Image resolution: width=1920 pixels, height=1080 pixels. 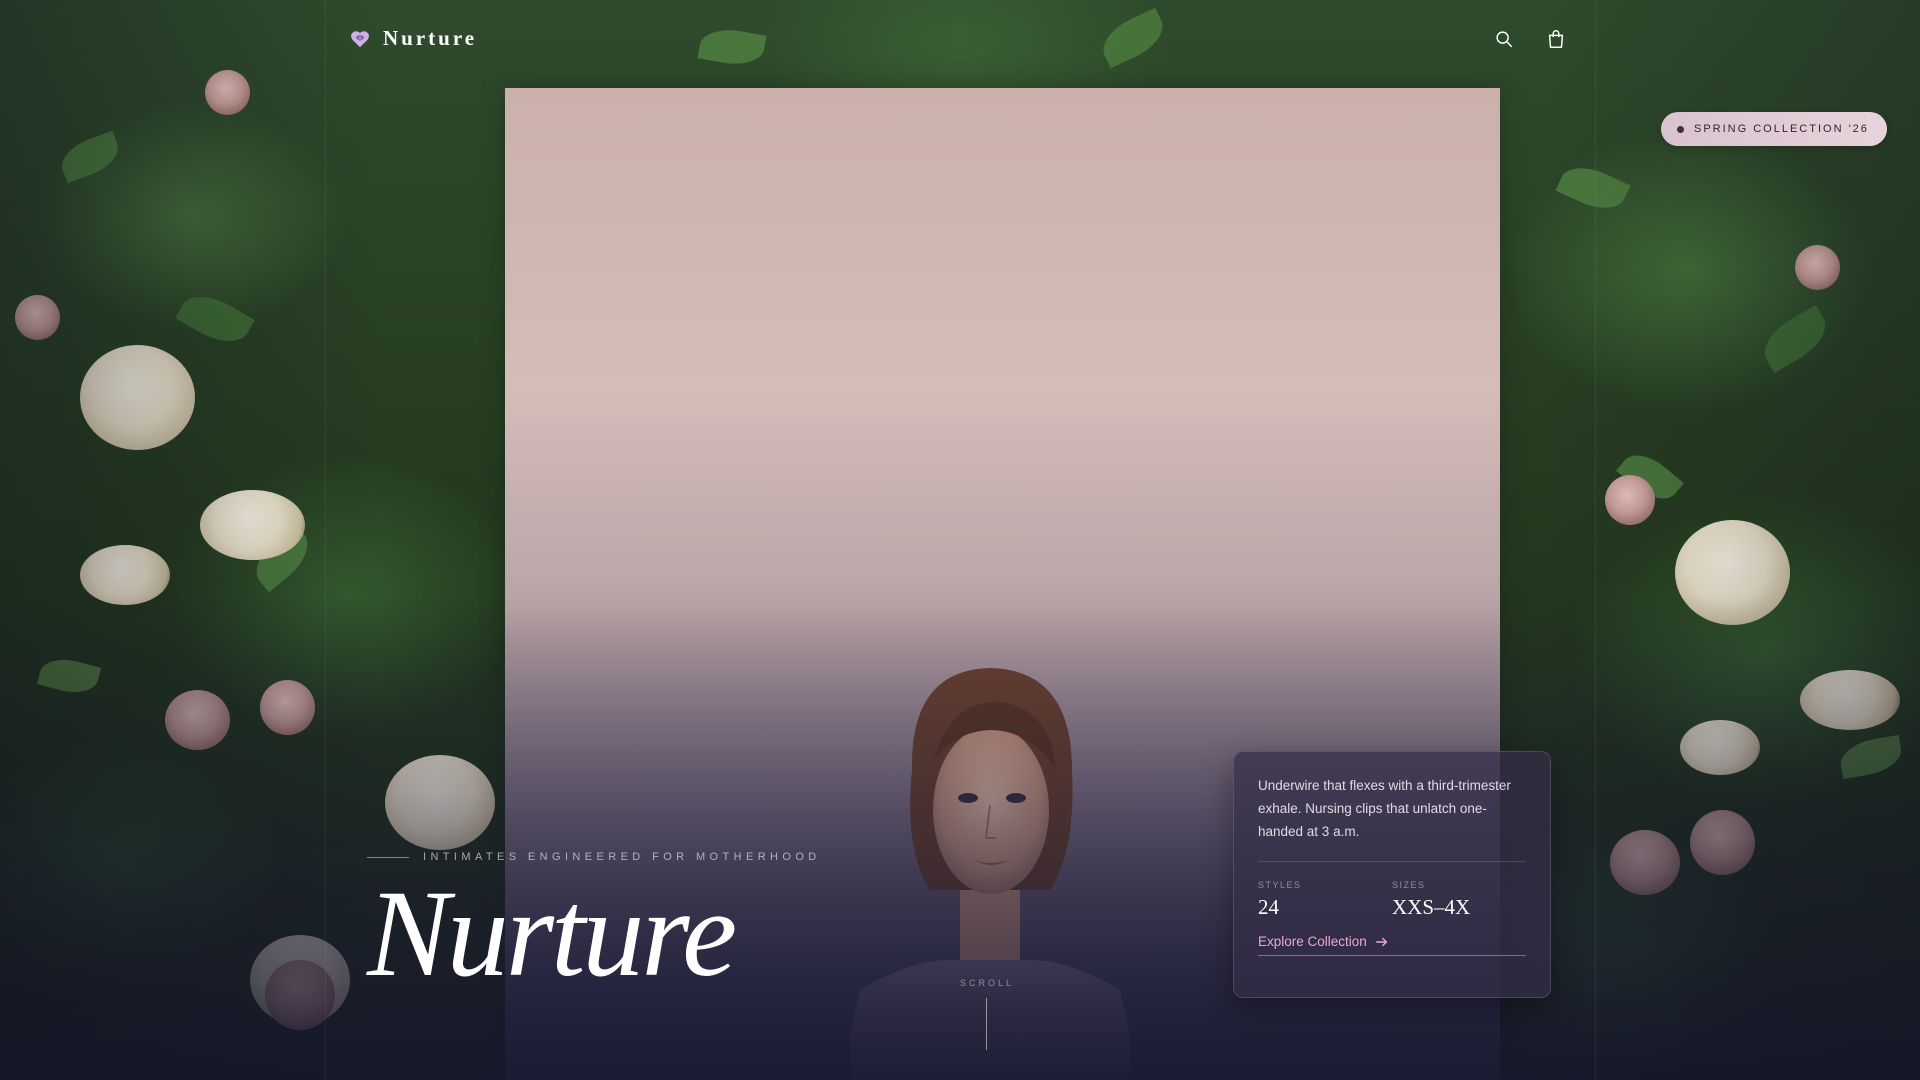 I want to click on cart-button, so click(x=1556, y=39).